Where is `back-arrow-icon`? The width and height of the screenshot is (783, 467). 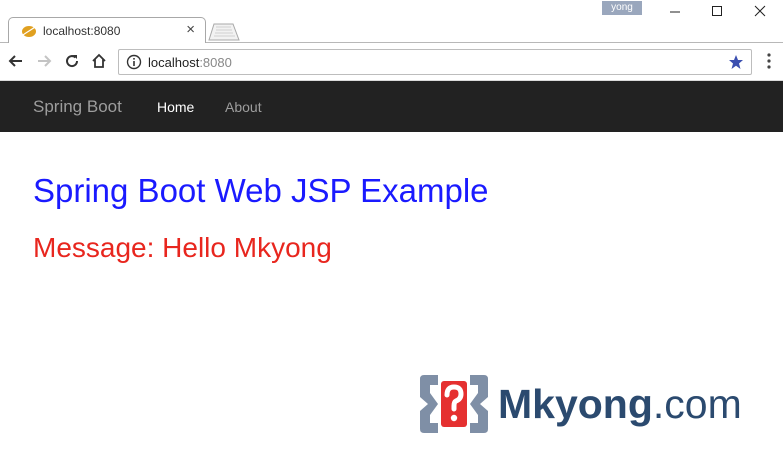
back-arrow-icon is located at coordinates (15, 61).